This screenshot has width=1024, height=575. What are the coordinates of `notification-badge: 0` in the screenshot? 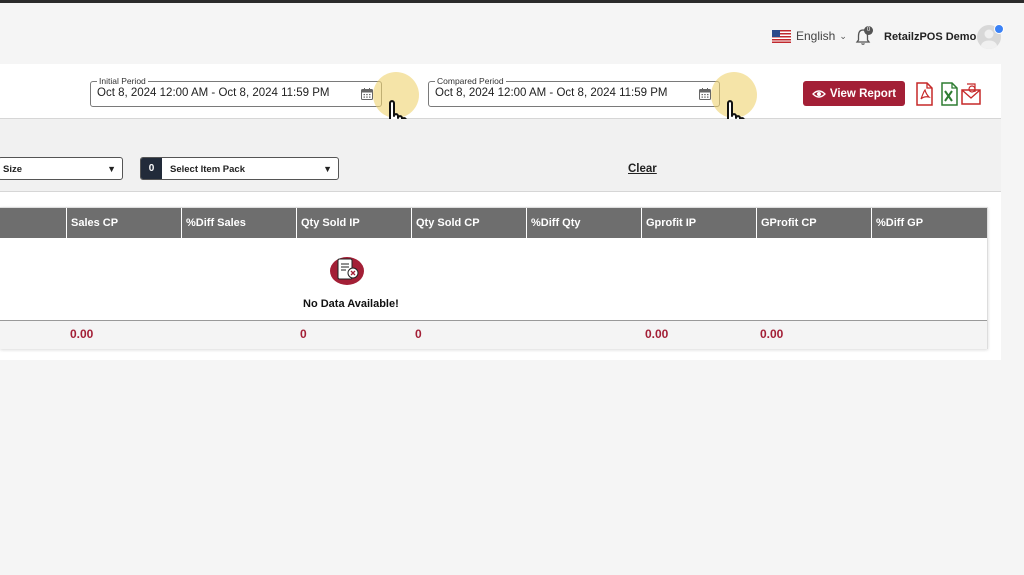 It's located at (868, 30).